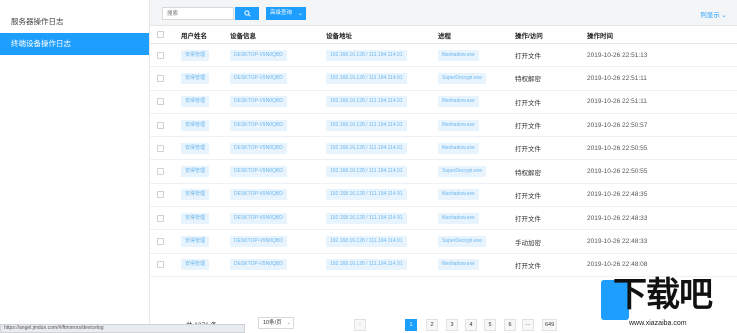 The height and width of the screenshot is (333, 737). Describe the element at coordinates (443, 13) in the screenshot. I see `toolbar: 高级查询 ⌄ 列显示 ⌄` at that location.